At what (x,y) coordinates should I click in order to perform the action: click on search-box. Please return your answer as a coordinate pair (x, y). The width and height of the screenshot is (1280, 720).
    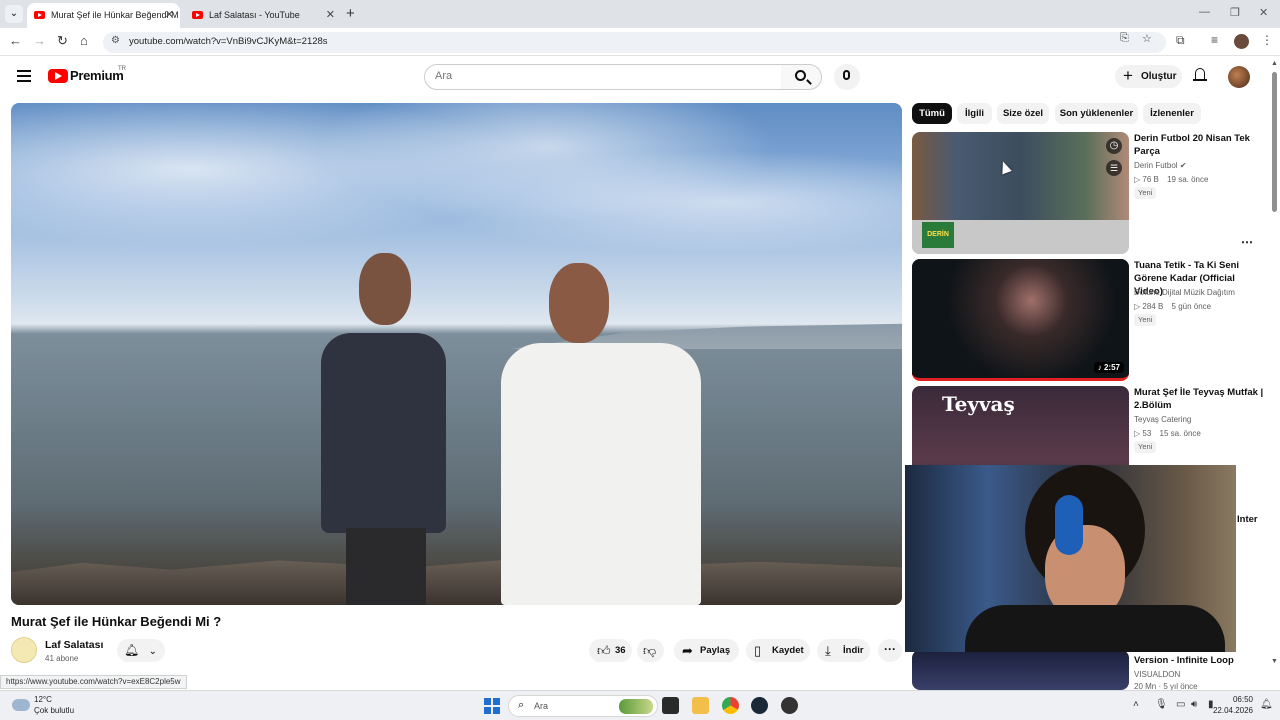
    Looking at the image, I should click on (603, 77).